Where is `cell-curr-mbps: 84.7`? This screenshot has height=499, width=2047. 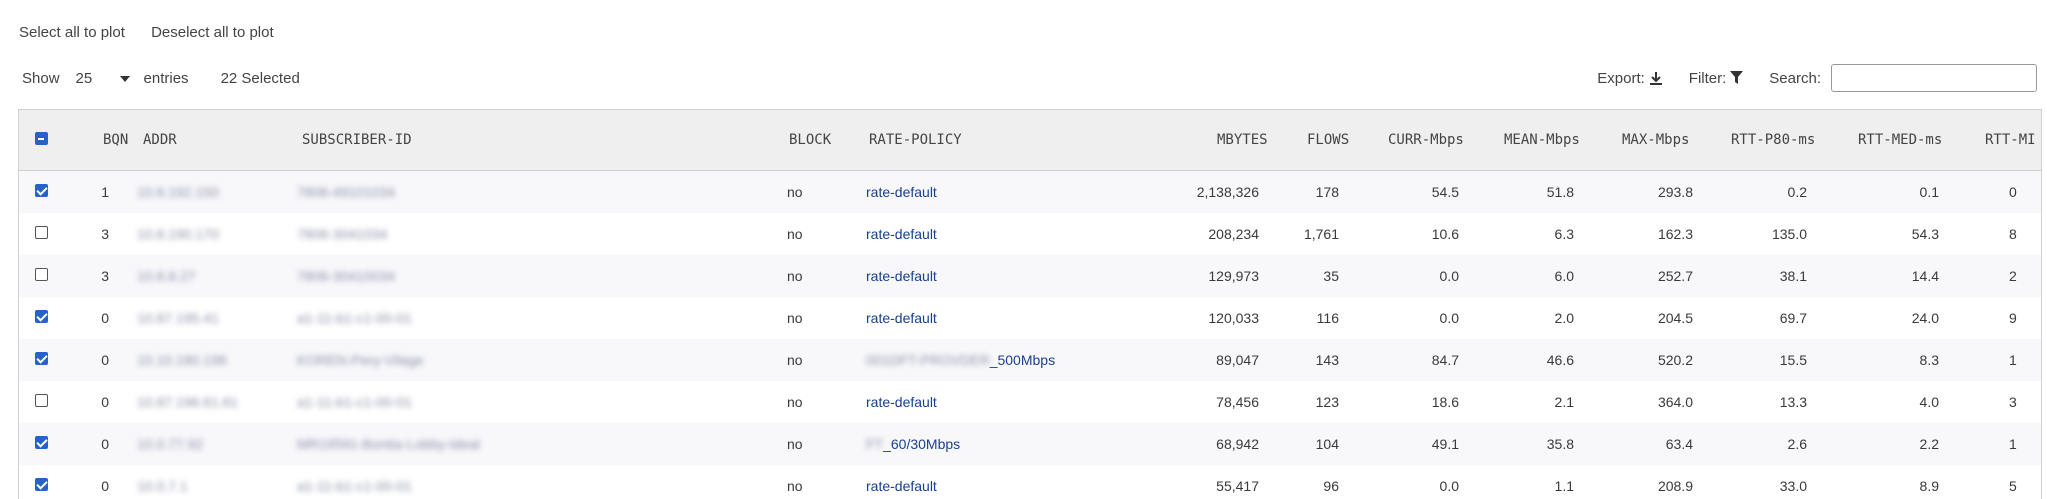 cell-curr-mbps: 84.7 is located at coordinates (1445, 360).